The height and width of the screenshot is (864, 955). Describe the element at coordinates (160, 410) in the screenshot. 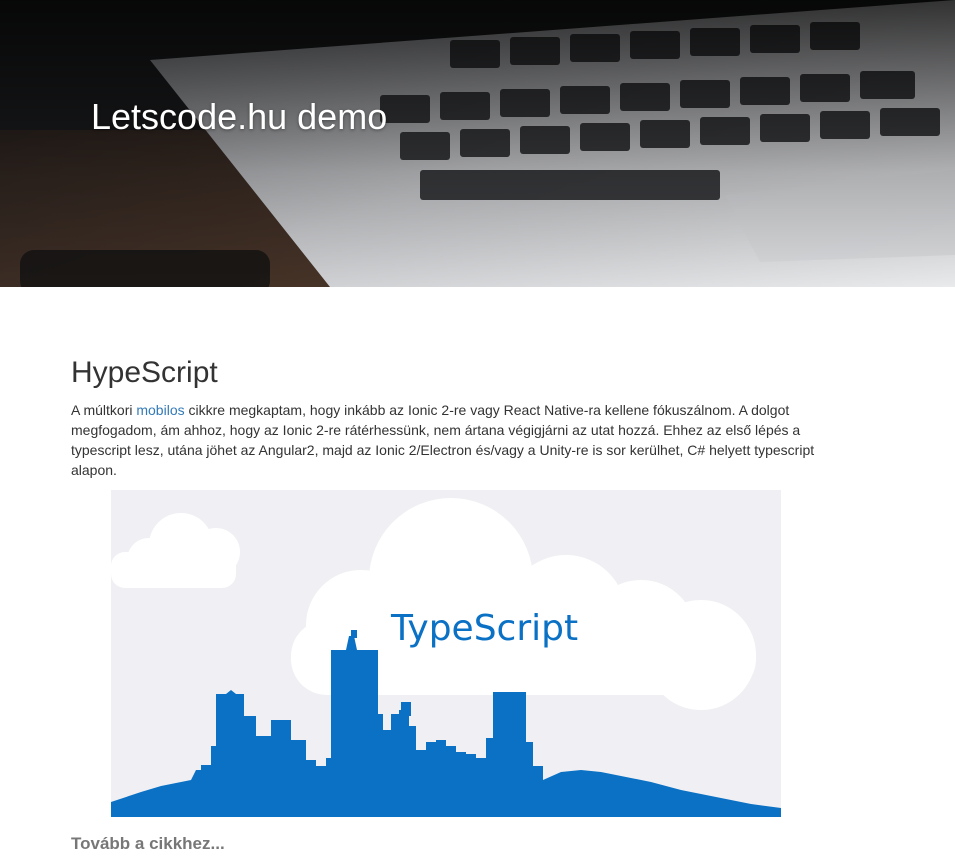

I see `mobilos-link: mobilos` at that location.